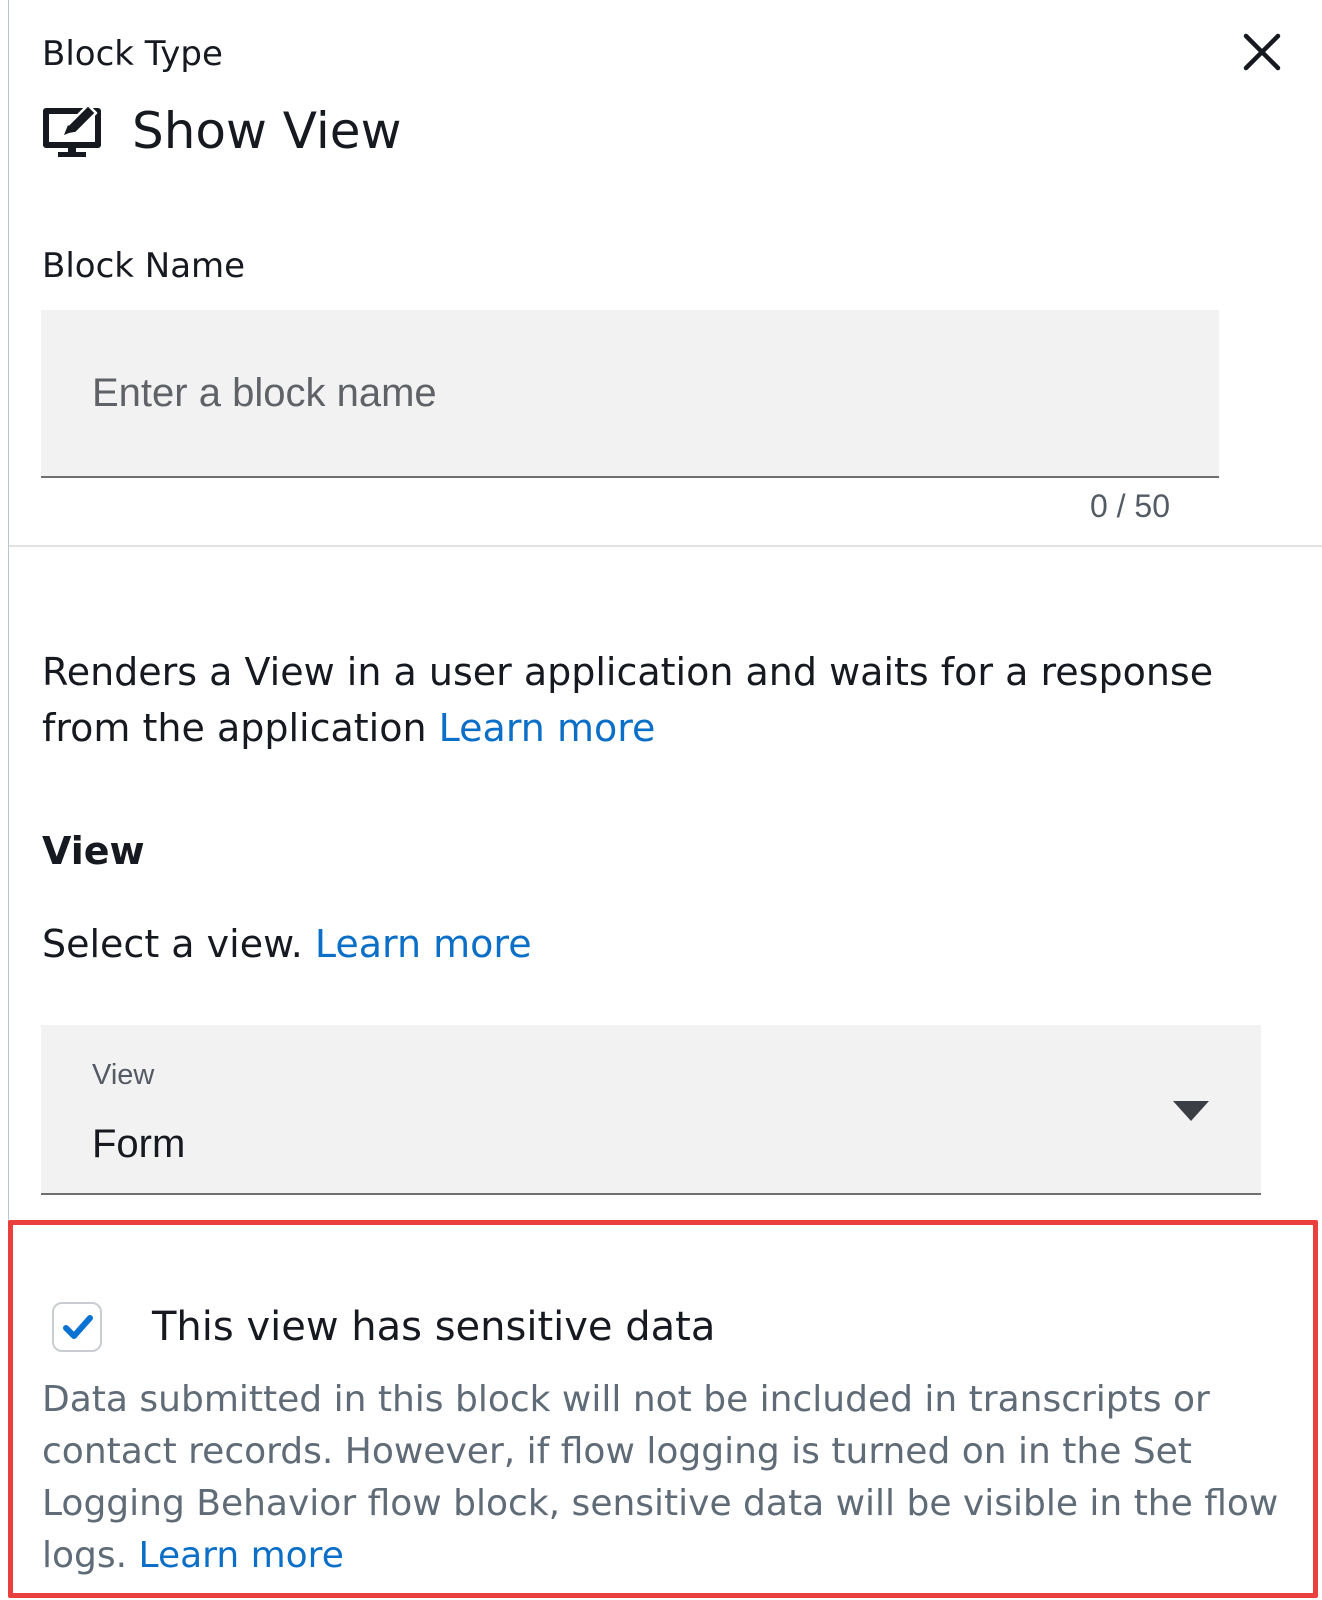 This screenshot has height=1600, width=1322. I want to click on sensitive-data-checkbox, so click(77, 1327).